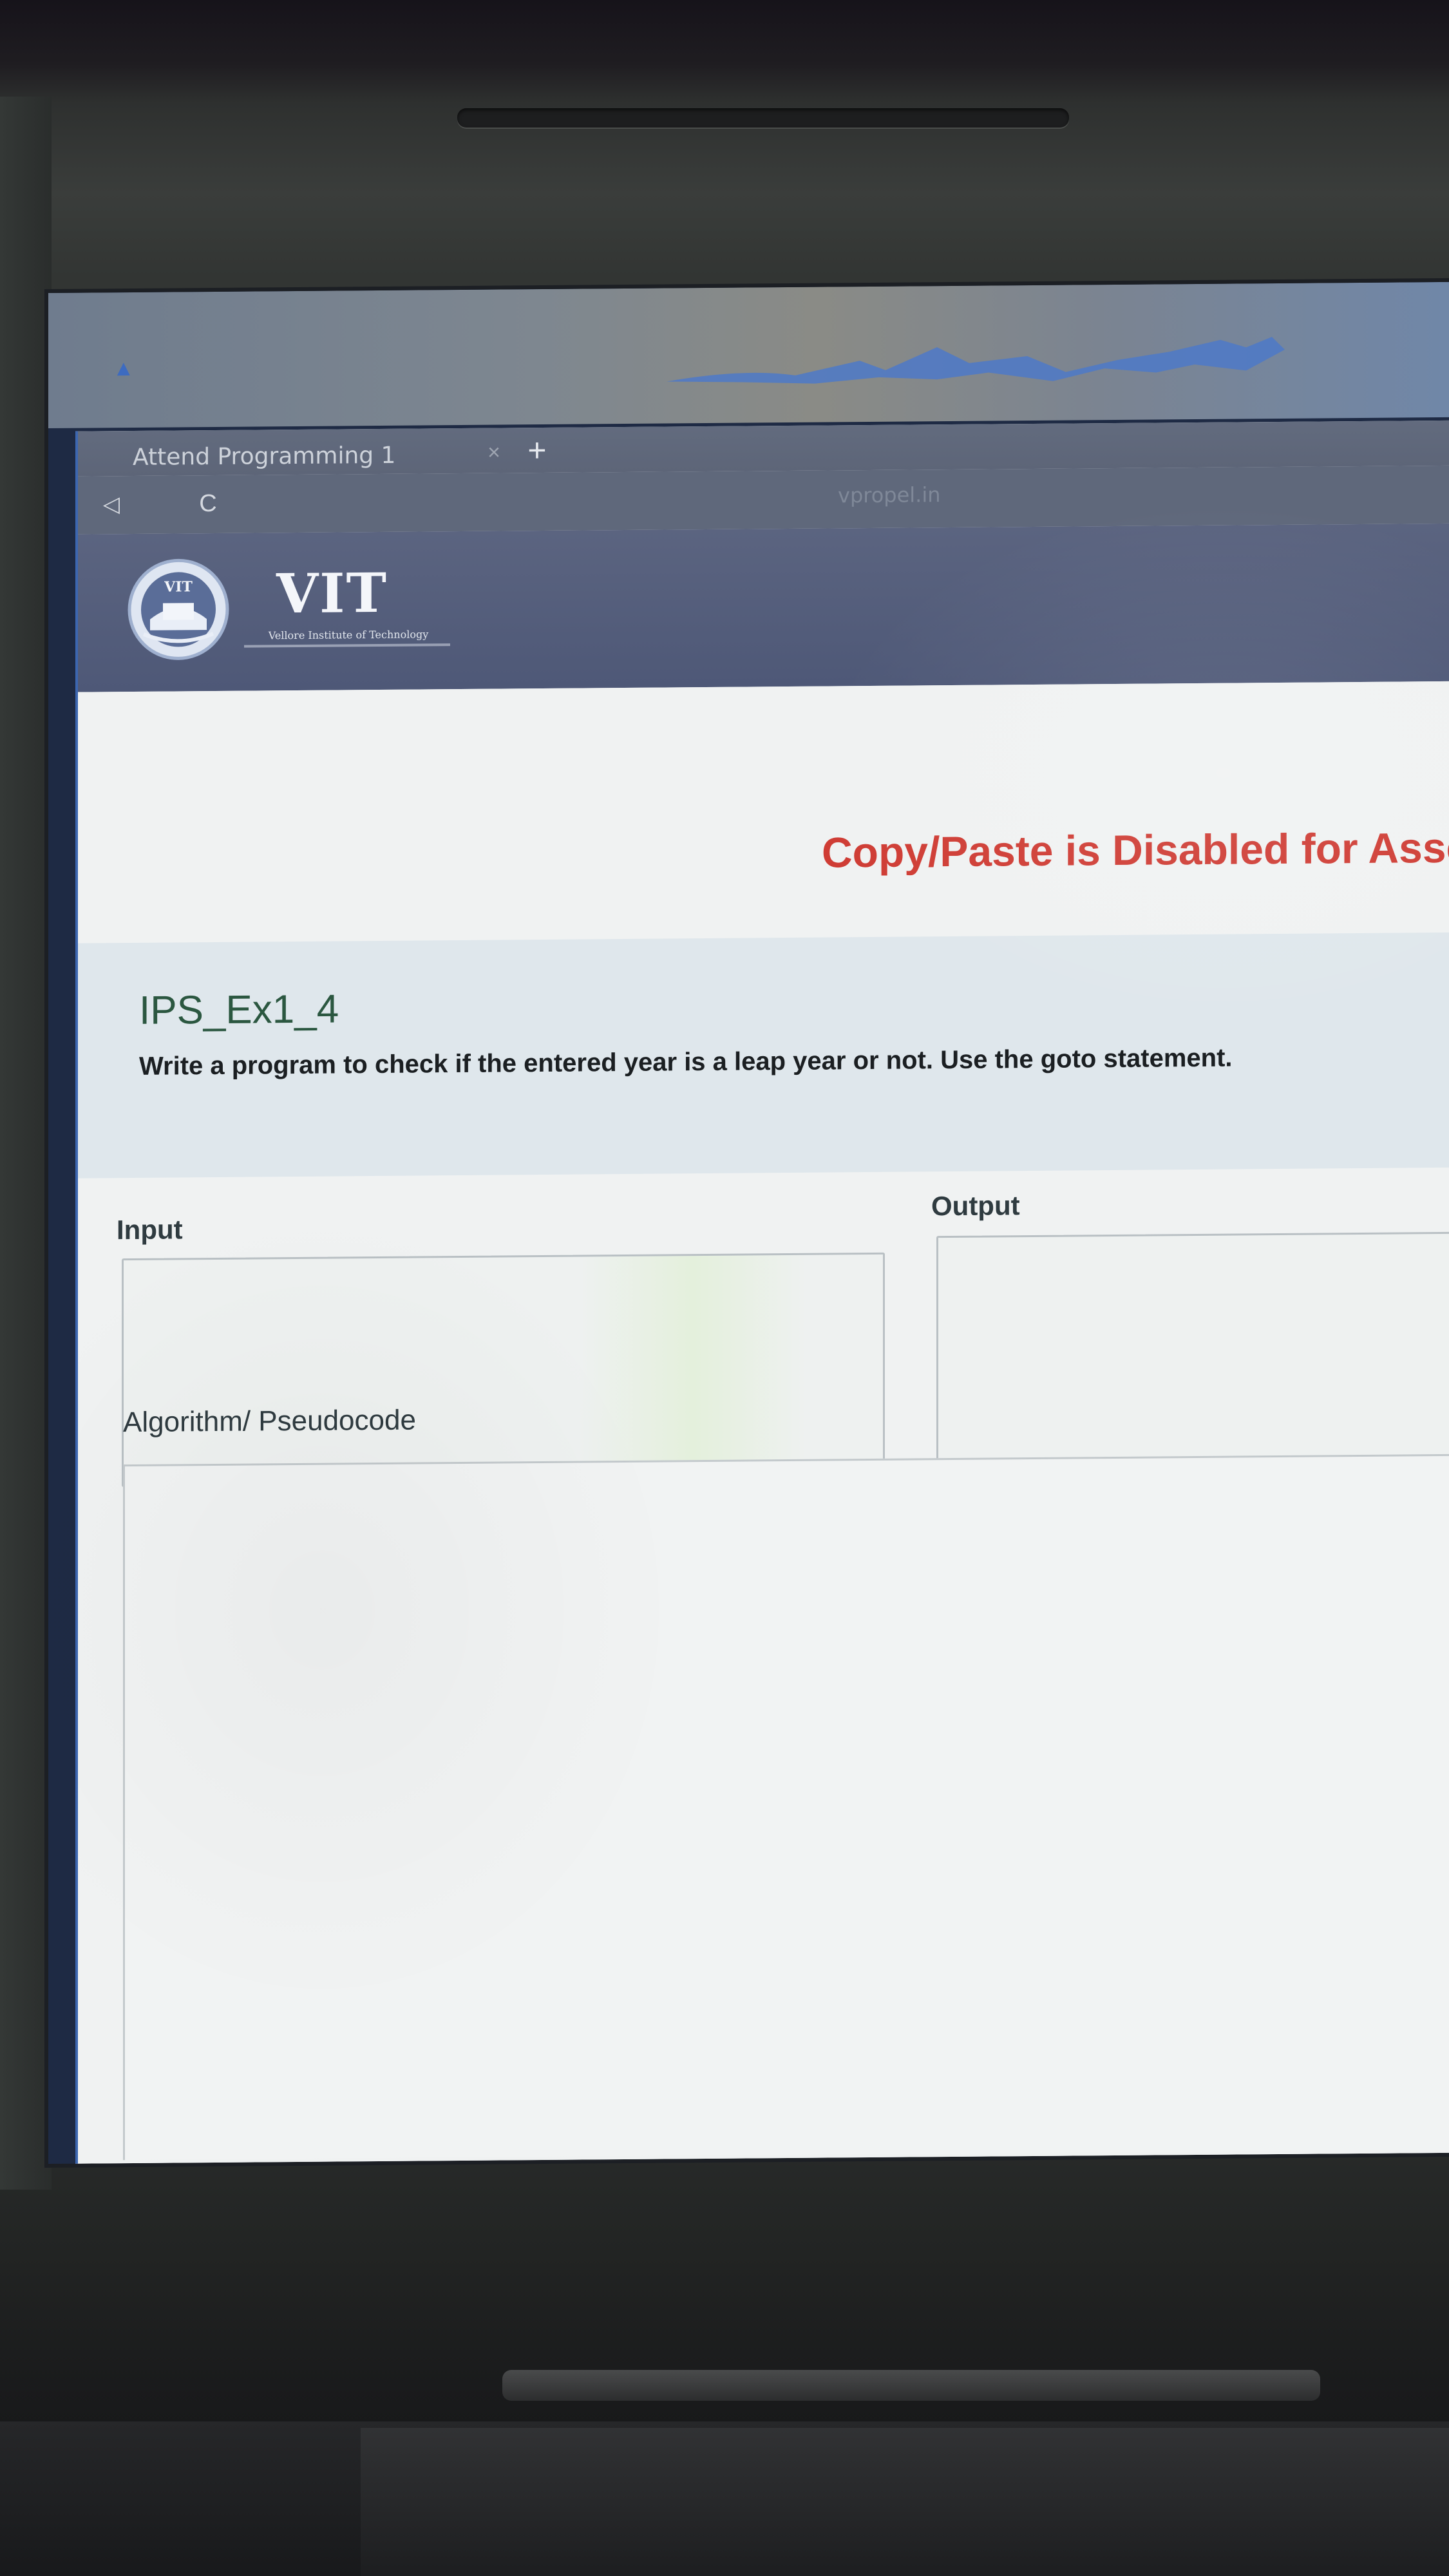  I want to click on vit-emblem-icon: VIT, so click(178, 609).